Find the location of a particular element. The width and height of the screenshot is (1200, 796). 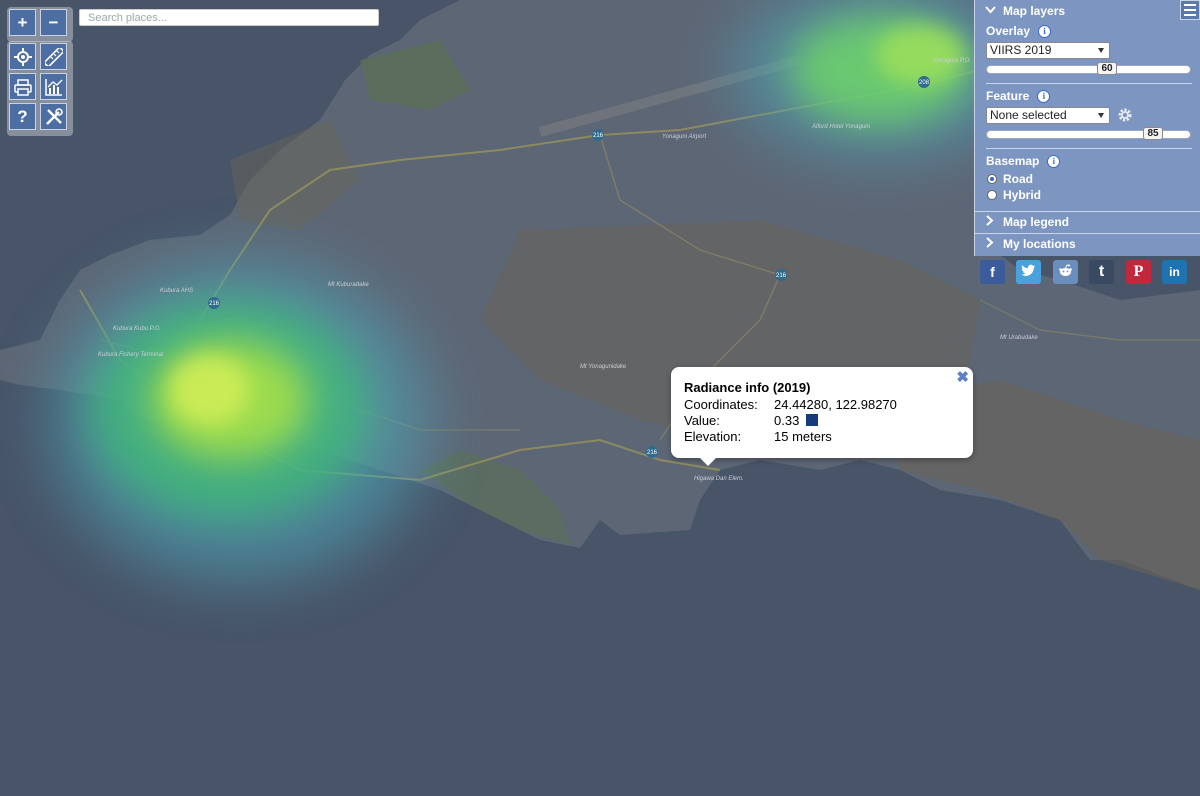

feature-select: None selected is located at coordinates (1048, 115).